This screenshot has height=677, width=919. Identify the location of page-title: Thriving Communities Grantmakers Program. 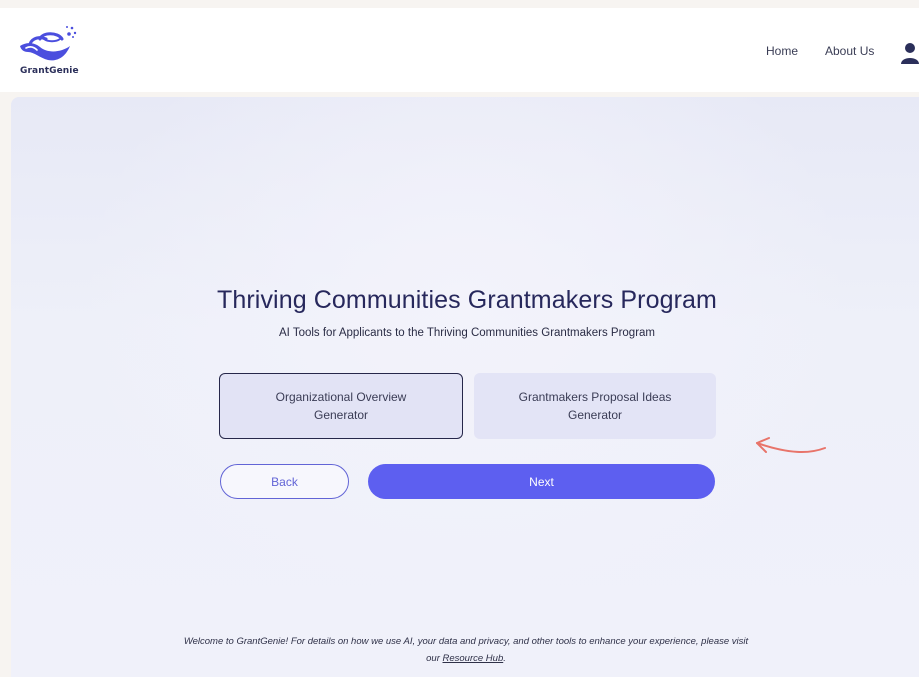
(467, 300).